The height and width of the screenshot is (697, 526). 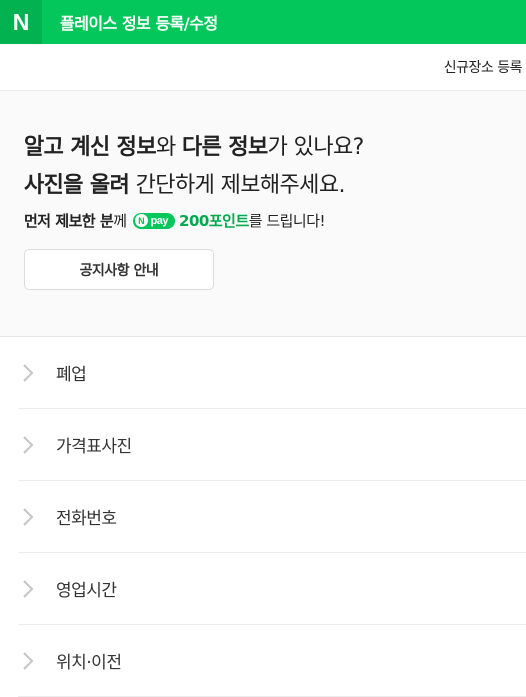 What do you see at coordinates (89, 663) in the screenshot?
I see `list-item-label: 위치·이전` at bounding box center [89, 663].